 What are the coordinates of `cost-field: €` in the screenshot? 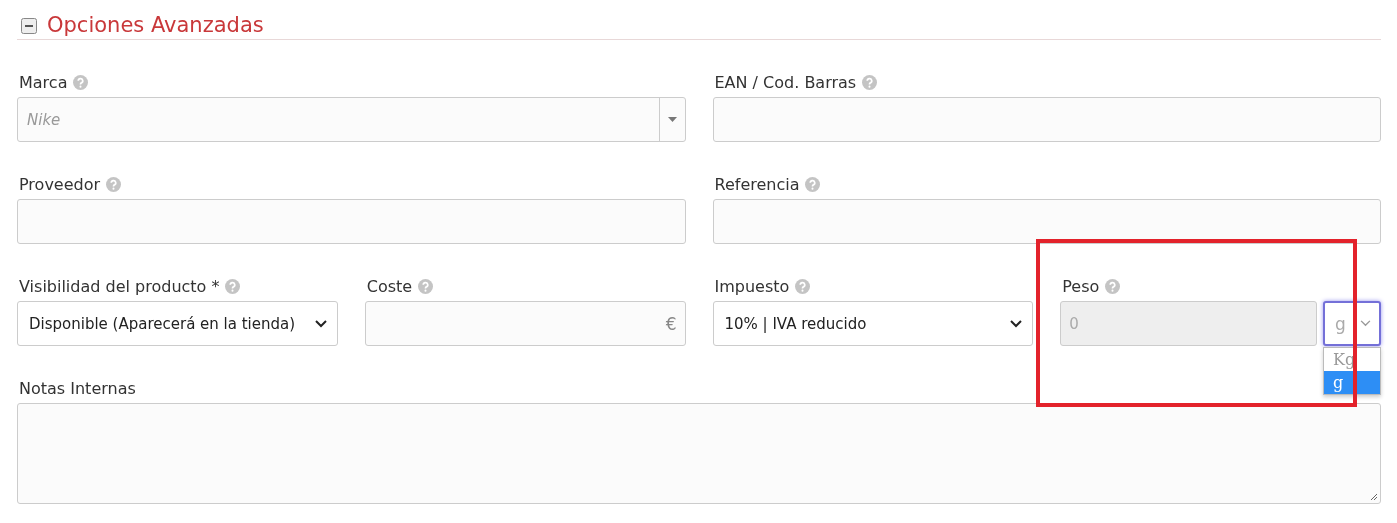 It's located at (525, 323).